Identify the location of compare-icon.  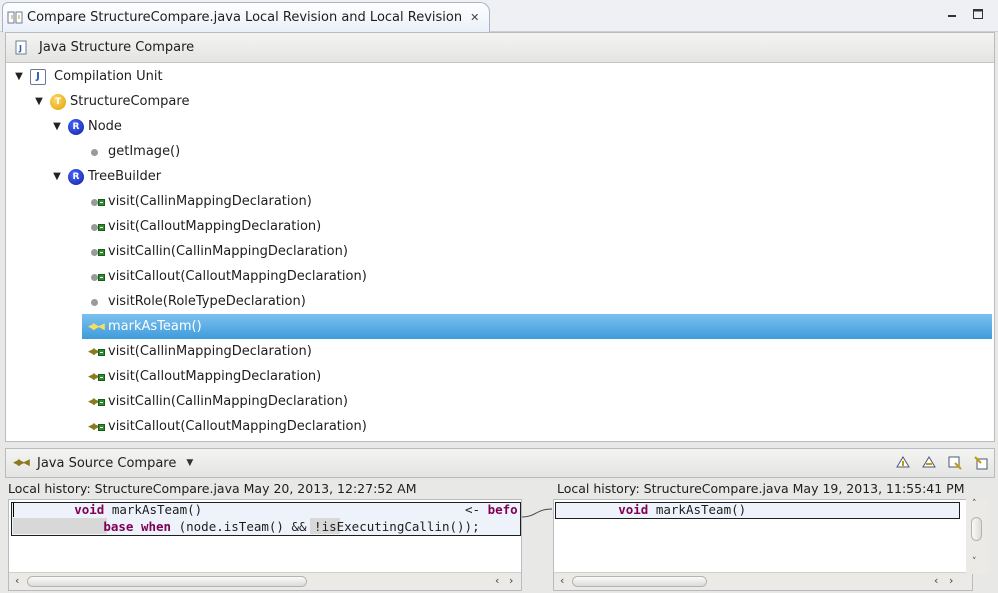
(15, 18).